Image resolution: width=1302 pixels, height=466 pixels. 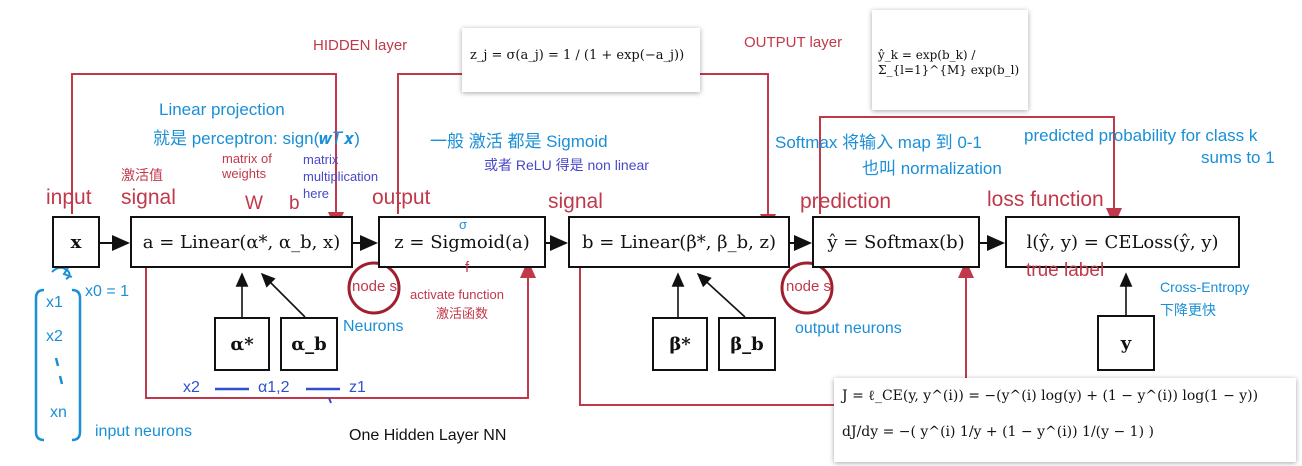 I want to click on output-layer-label: OUTPUT layer, so click(x=793, y=42).